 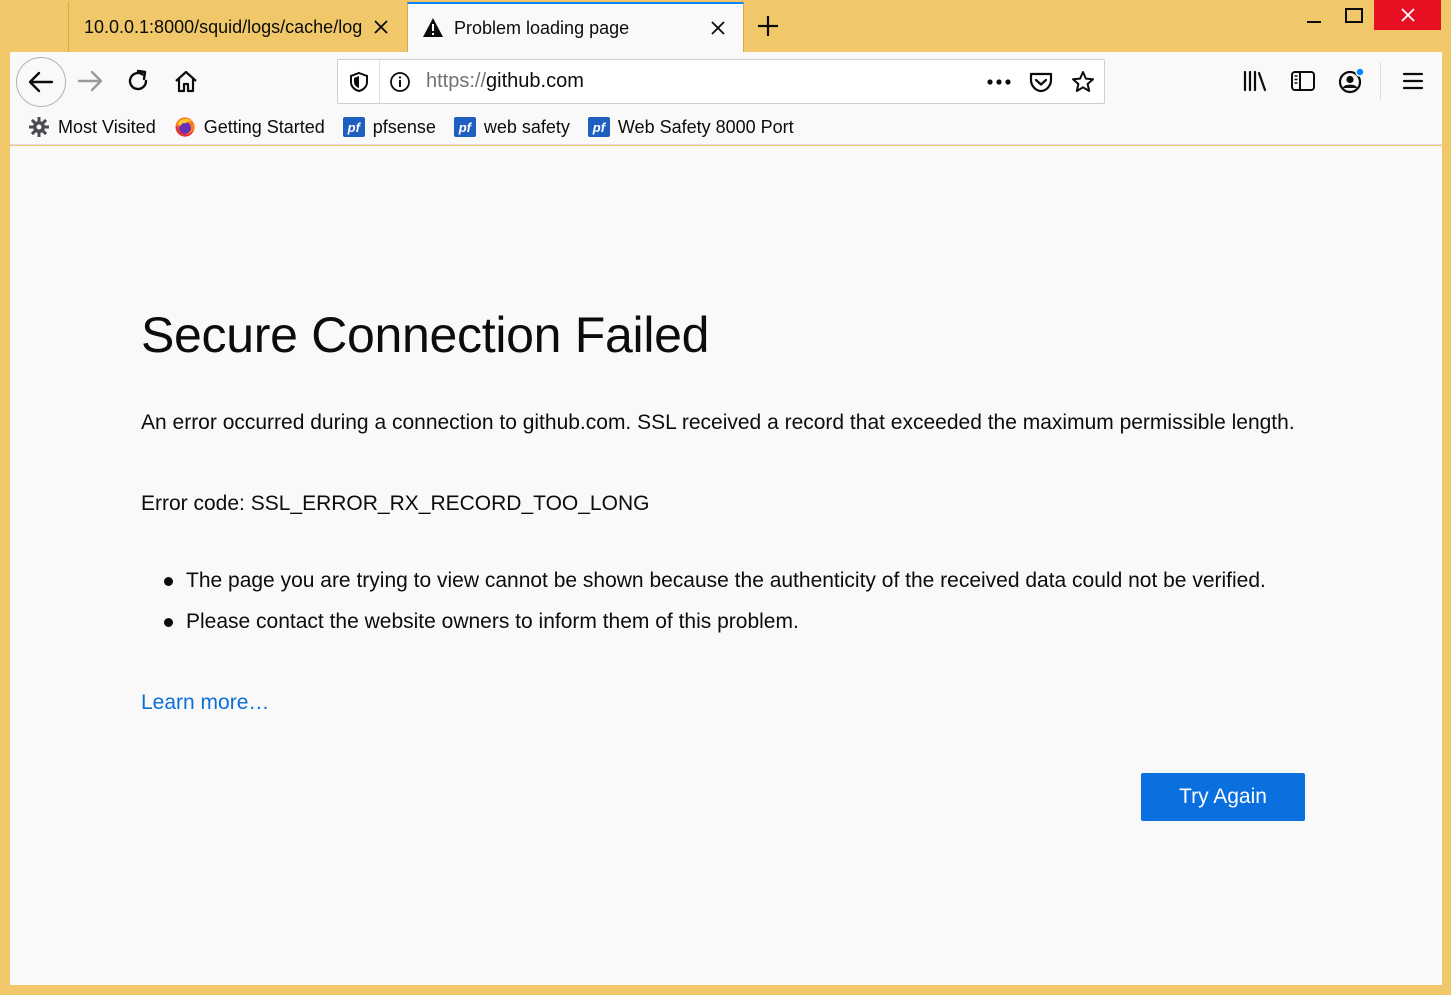 I want to click on url-host: github.com, so click(x=535, y=81).